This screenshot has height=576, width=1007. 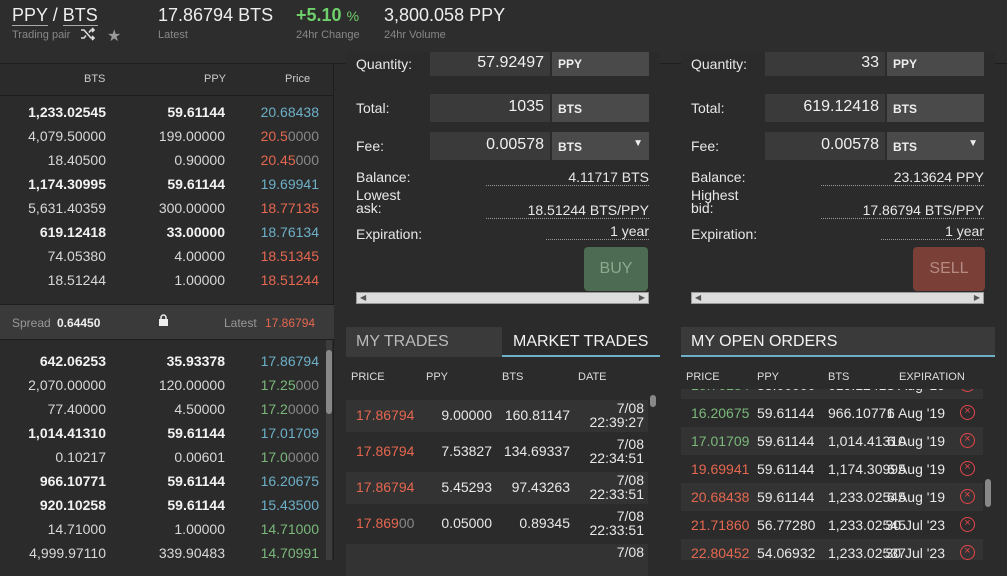 I want to click on row-bts: 18.40500, so click(x=76, y=160).